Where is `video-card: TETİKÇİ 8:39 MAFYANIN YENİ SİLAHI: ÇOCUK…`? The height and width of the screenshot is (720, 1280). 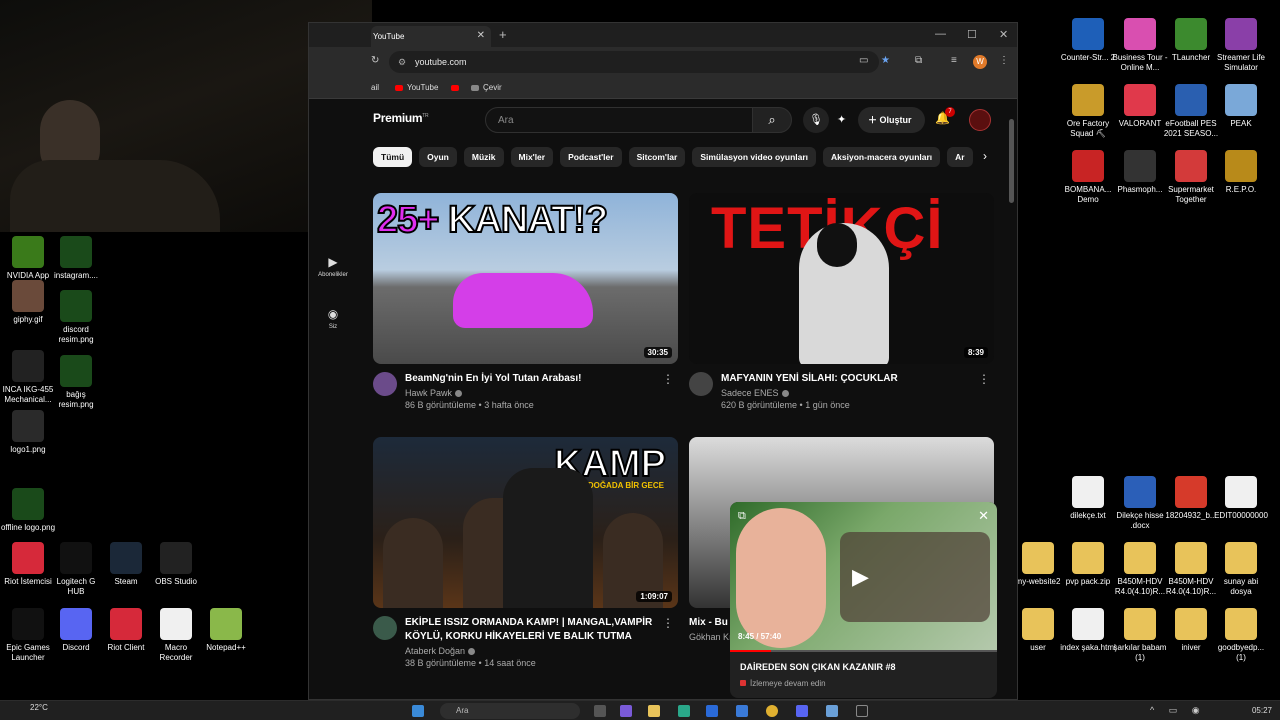
video-card: TETİKÇİ 8:39 MAFYANIN YENİ SİLAHI: ÇOCUK… is located at coordinates (841, 301).